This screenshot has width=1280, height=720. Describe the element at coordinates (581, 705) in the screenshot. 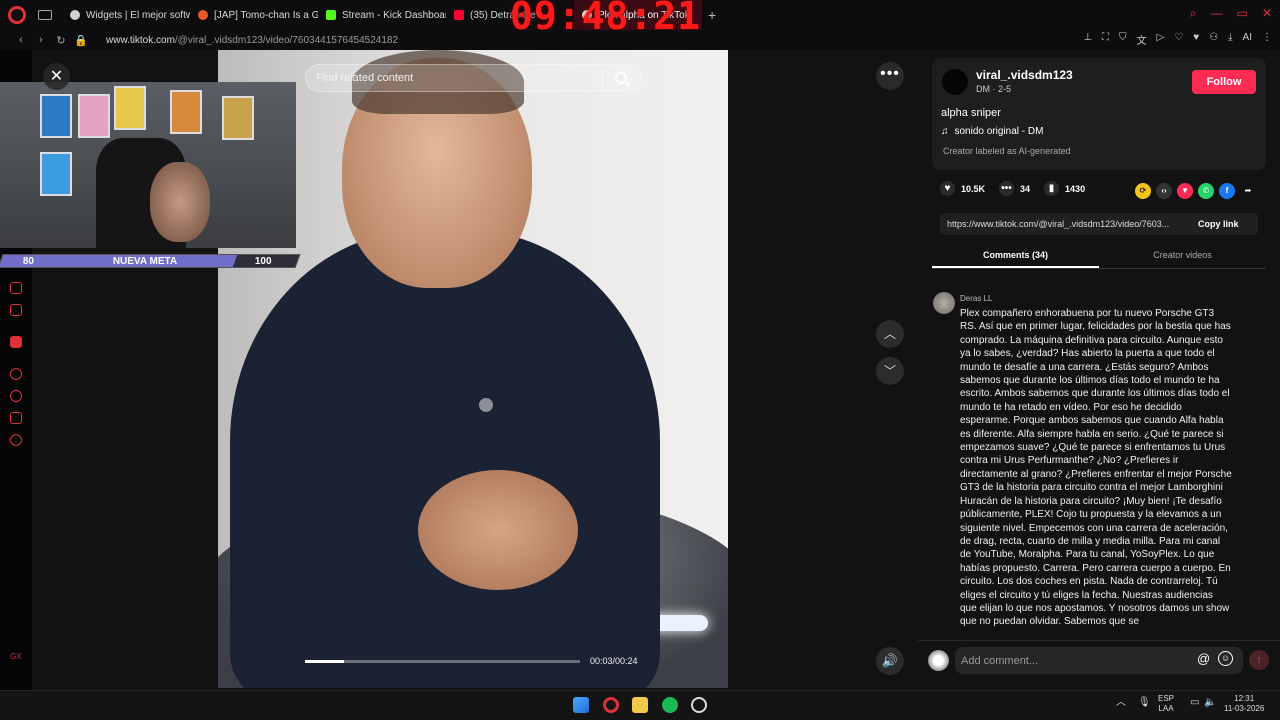

I see `windows-start-icon` at that location.